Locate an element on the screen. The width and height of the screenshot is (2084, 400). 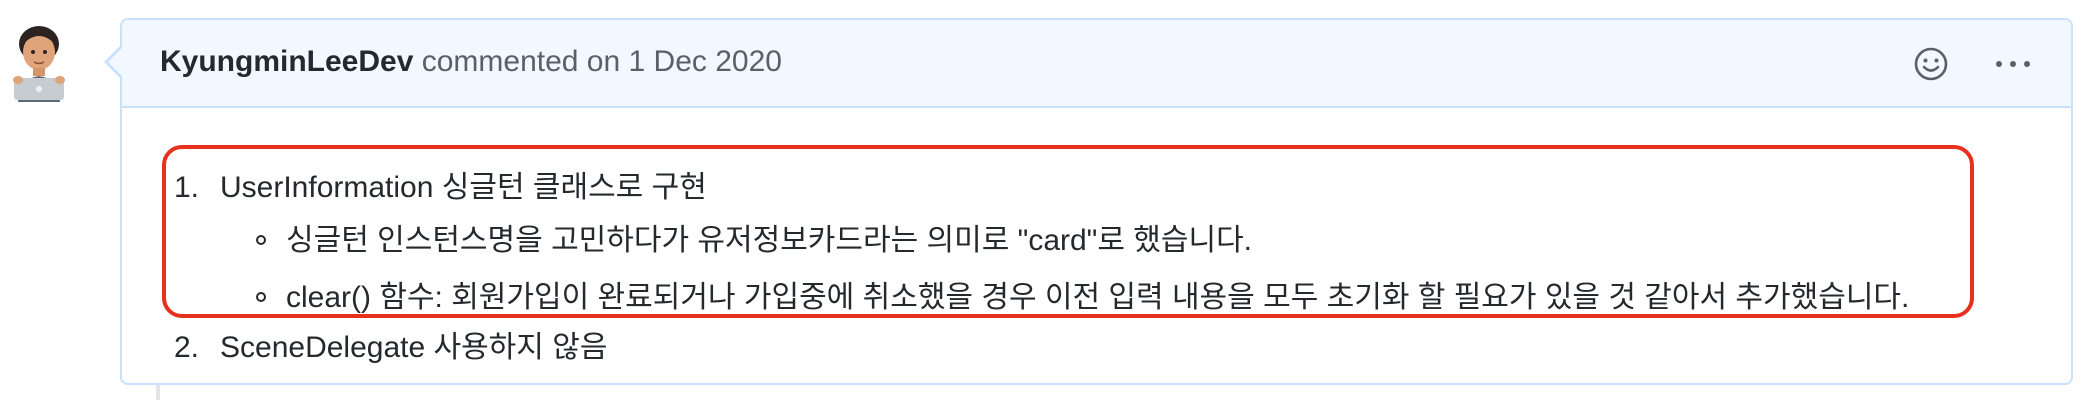
comment-header-text: KyungminLeeDev commented on 1 Dec 2020 is located at coordinates (471, 62).